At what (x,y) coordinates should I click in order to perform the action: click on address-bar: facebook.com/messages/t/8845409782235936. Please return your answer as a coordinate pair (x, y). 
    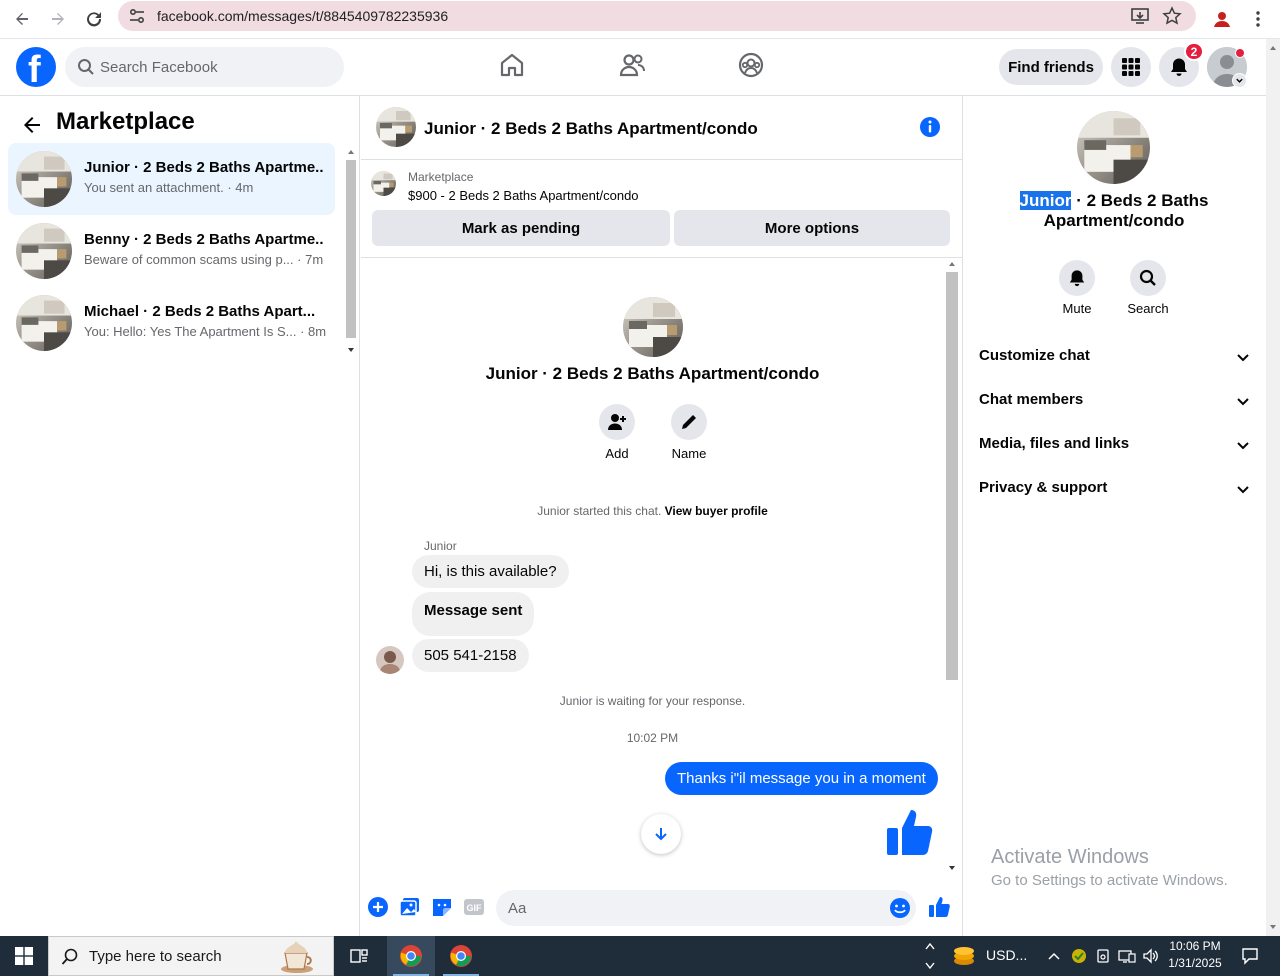
    Looking at the image, I should click on (657, 16).